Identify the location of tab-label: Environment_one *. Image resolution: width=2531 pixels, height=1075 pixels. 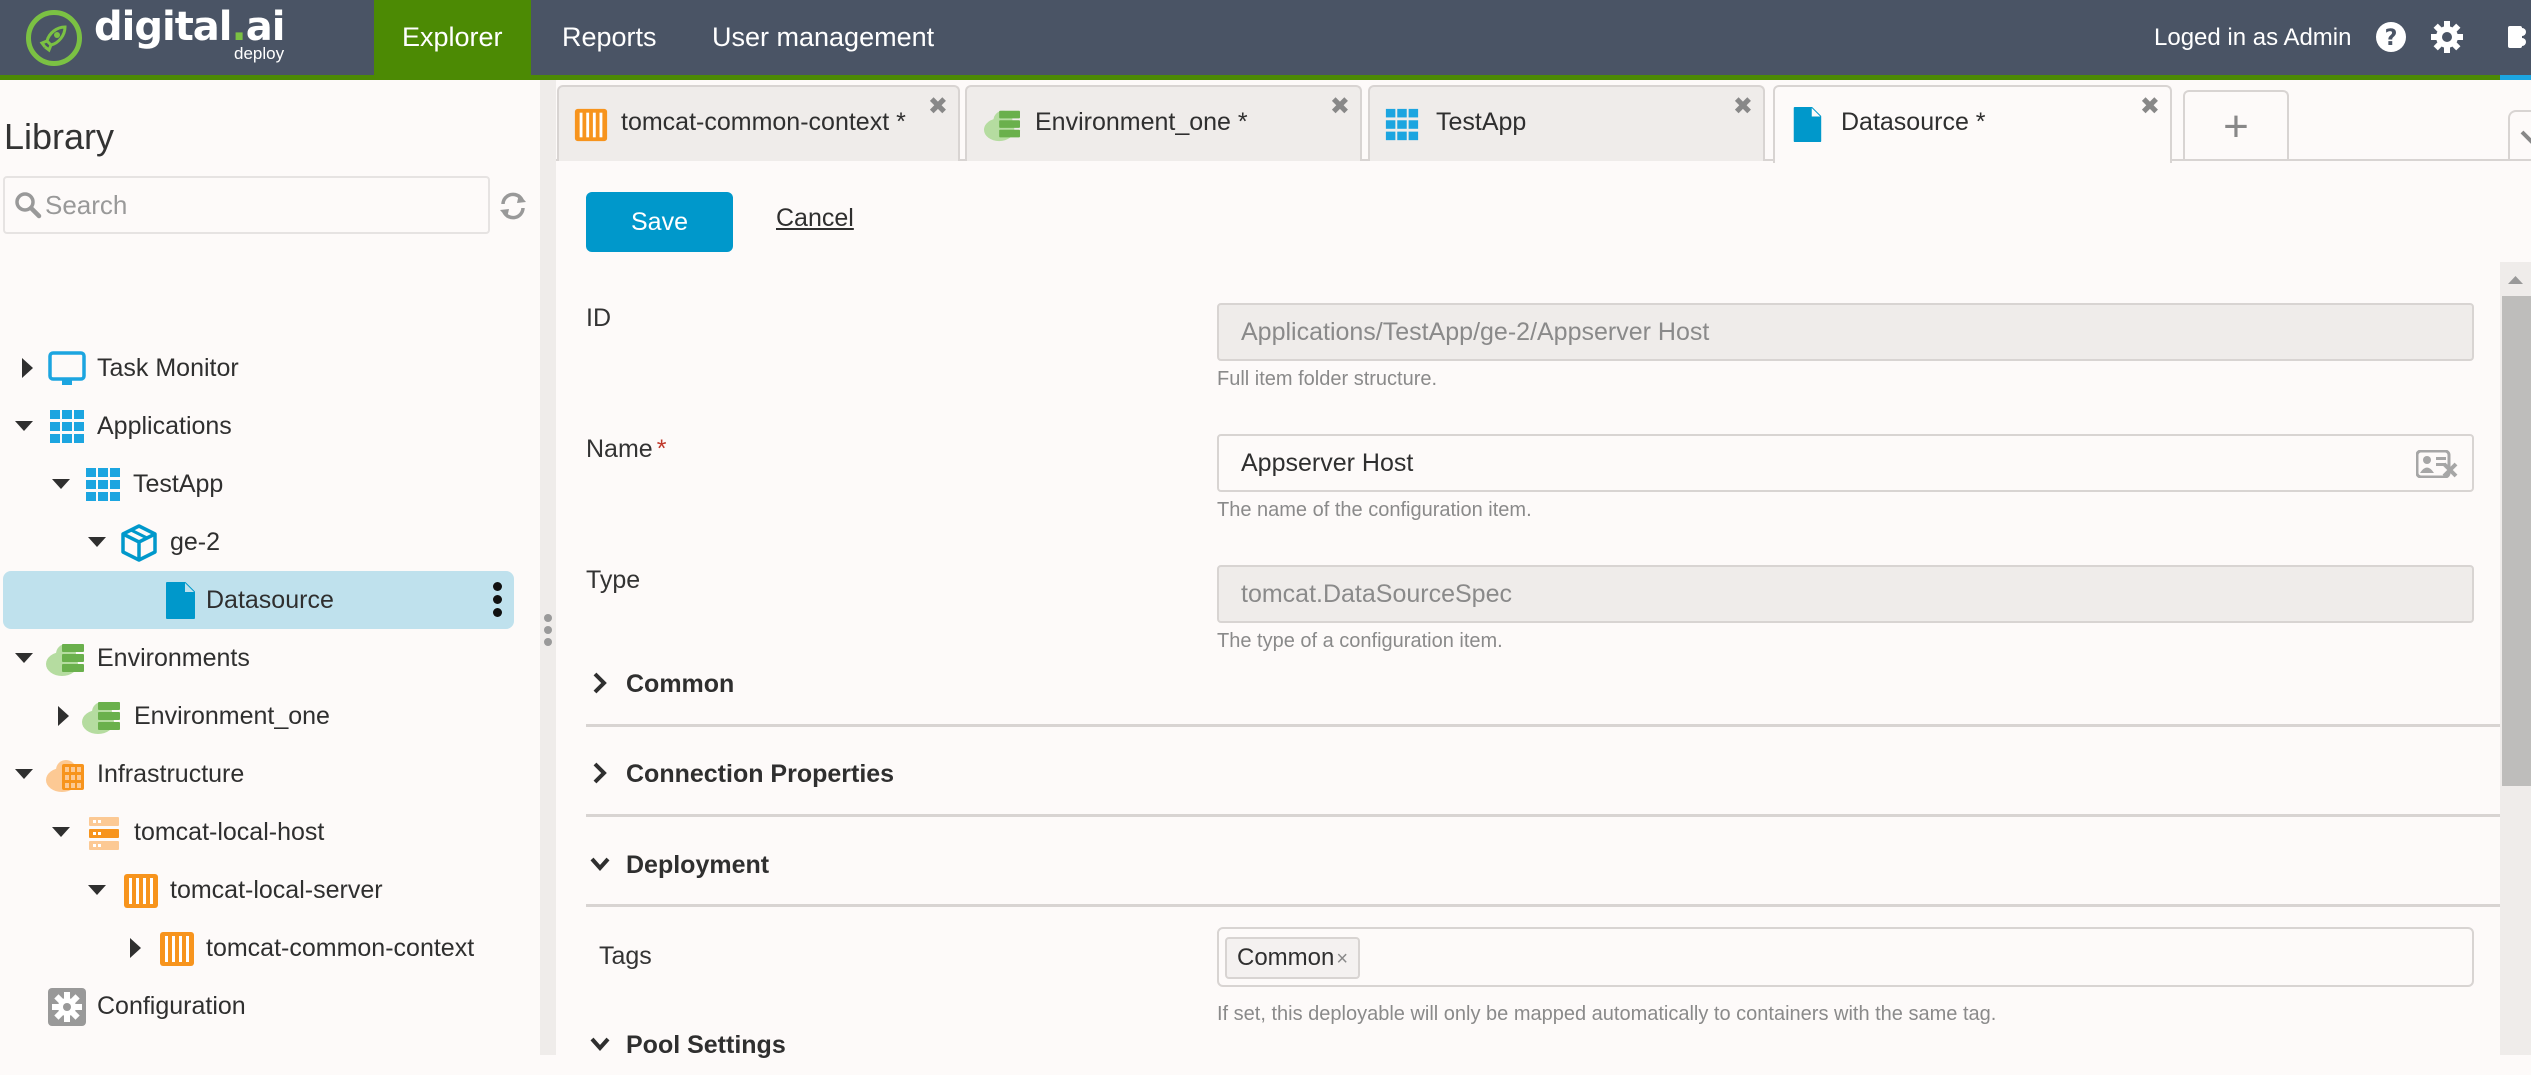
(1141, 122).